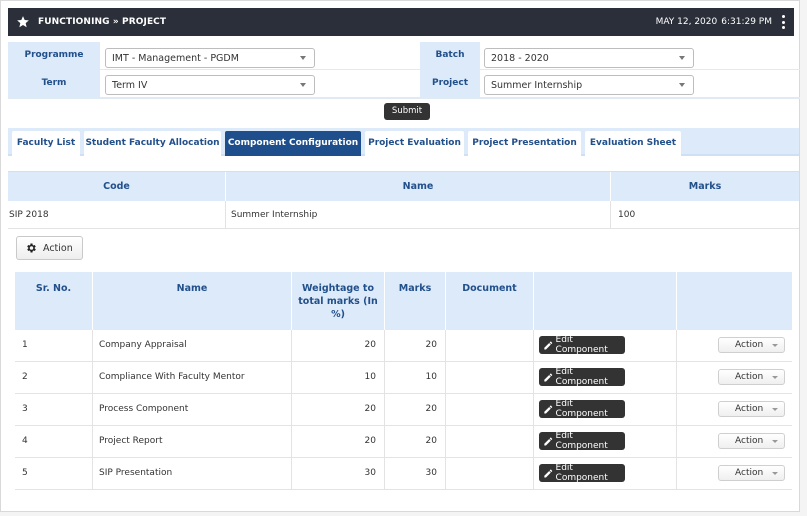 This screenshot has height=516, width=807. What do you see at coordinates (403, 186) in the screenshot?
I see `table-header-row: Code Name Marks` at bounding box center [403, 186].